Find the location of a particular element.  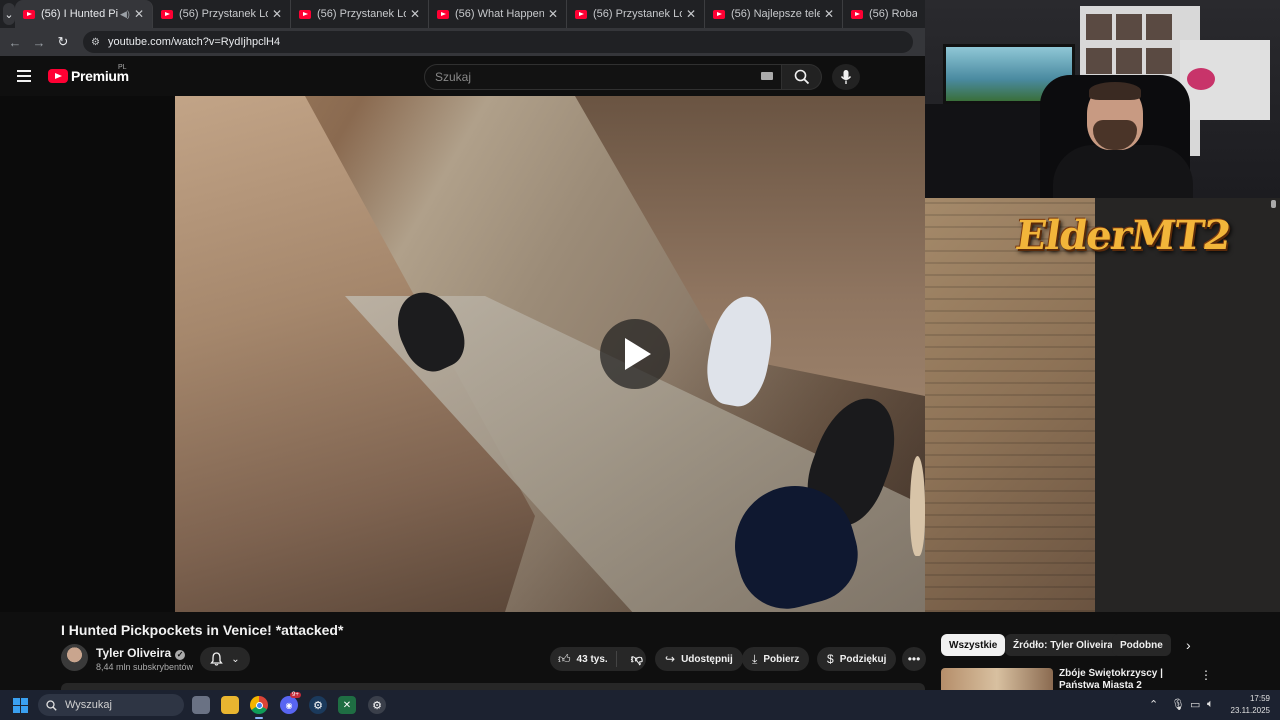

recommendation-title: Zbóje Świętokrzyscy | Państwa Miasta 2 is located at coordinates (1124, 679).